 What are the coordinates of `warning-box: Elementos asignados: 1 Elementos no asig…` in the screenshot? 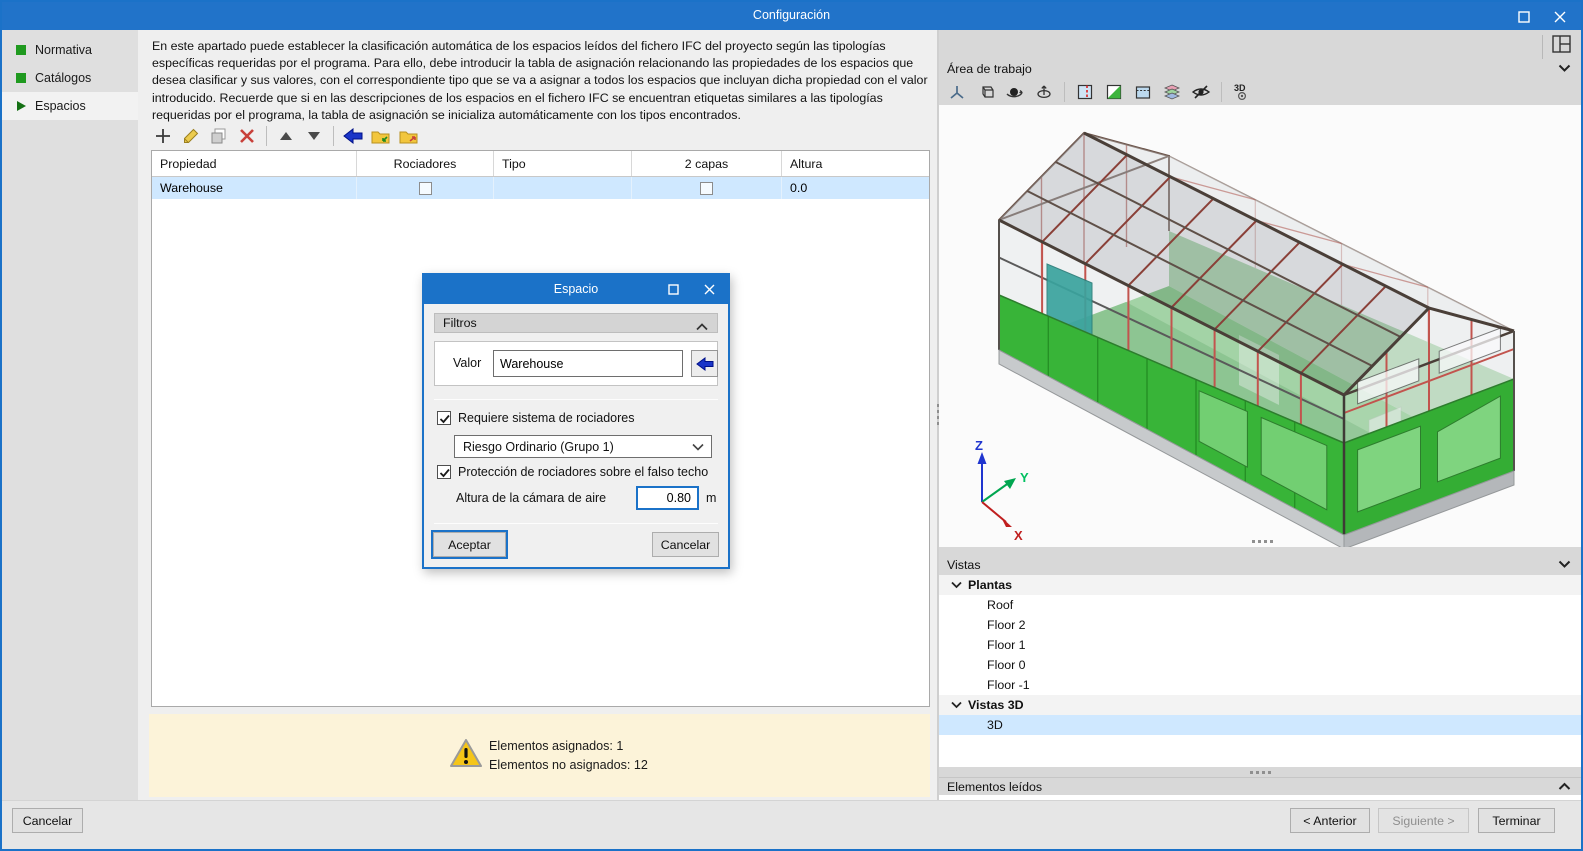 It's located at (539, 755).